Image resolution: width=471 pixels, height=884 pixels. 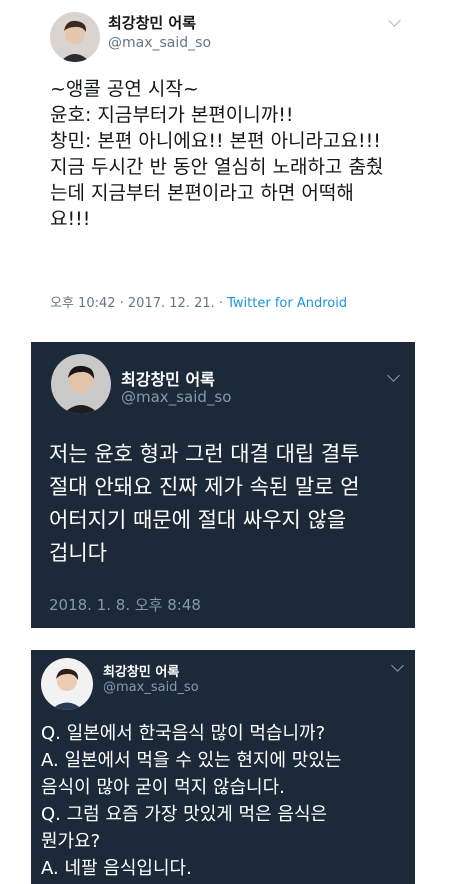 What do you see at coordinates (125, 605) in the screenshot?
I see `tweet-time: 2018. 1. 8. 오후 8:48` at bounding box center [125, 605].